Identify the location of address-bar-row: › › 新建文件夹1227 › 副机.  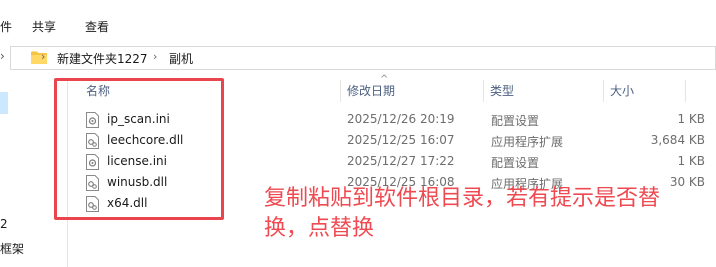
(358, 58).